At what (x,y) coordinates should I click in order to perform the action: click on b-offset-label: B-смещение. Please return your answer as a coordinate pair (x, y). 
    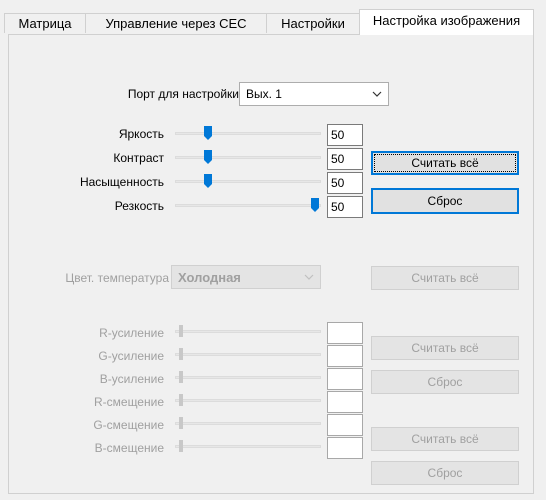
    Looking at the image, I should click on (129, 448).